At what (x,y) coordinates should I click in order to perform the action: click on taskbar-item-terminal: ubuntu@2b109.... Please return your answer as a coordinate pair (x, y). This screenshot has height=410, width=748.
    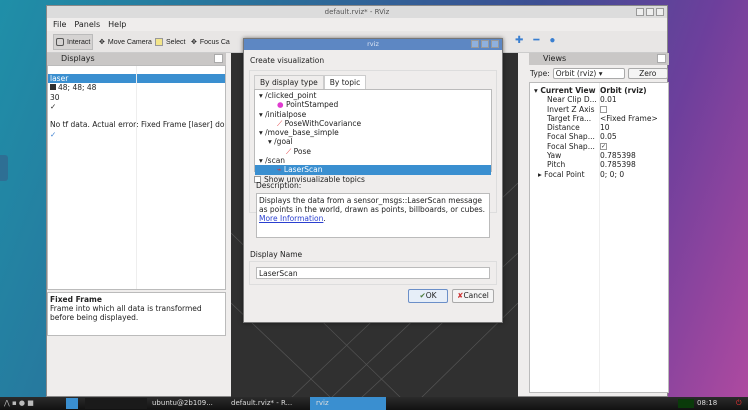
    Looking at the image, I should click on (182, 403).